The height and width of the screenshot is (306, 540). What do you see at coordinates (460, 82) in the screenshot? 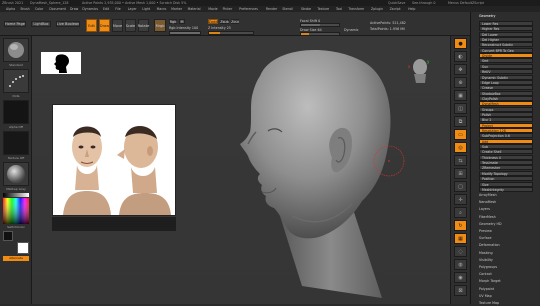
I see `zoom-button: ⊕` at bounding box center [460, 82].